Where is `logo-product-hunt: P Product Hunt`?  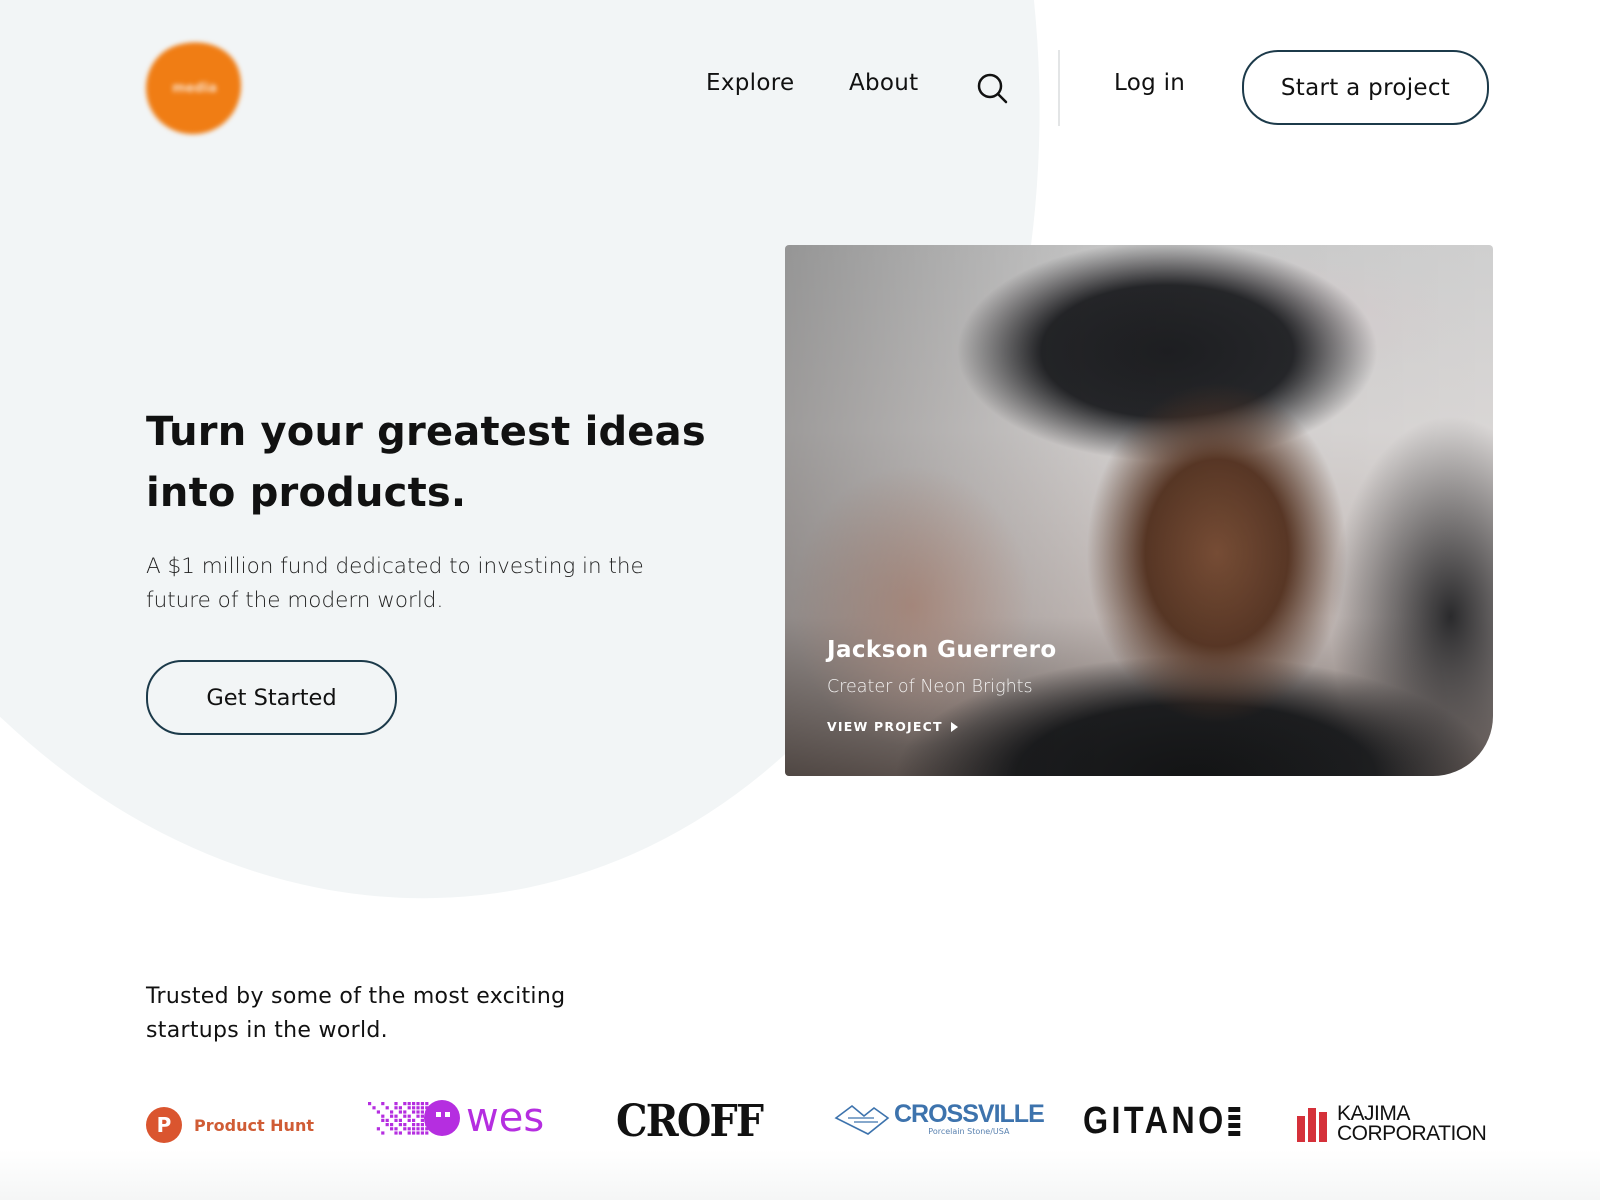
logo-product-hunt: P Product Hunt is located at coordinates (230, 1125).